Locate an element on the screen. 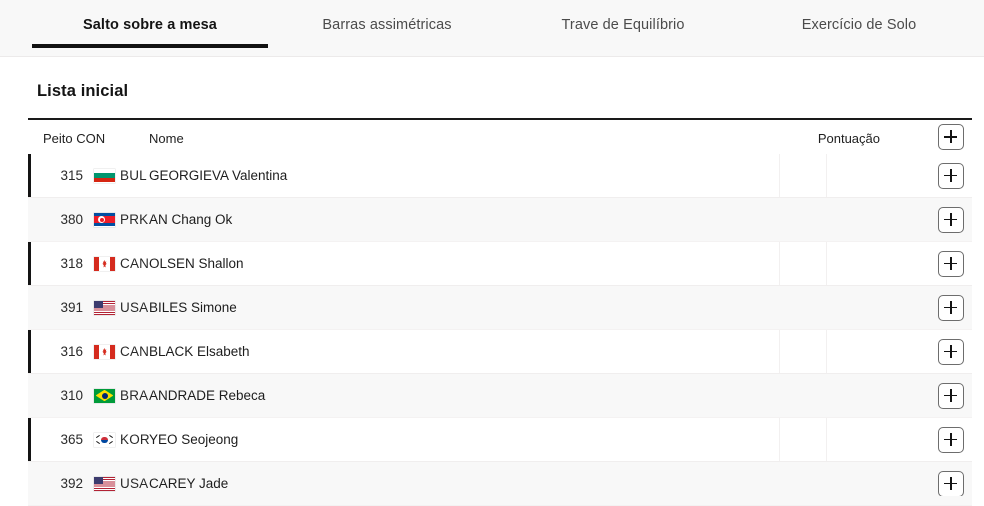 The image size is (984, 506). cell-athlete-name: ANDRADE Rebeca is located at coordinates (207, 395).